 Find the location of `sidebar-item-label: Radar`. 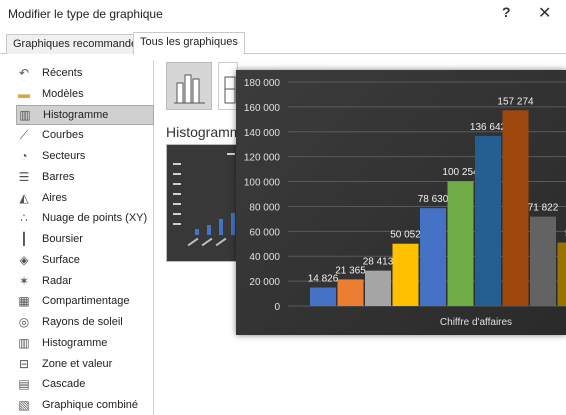

sidebar-item-label: Radar is located at coordinates (57, 280).